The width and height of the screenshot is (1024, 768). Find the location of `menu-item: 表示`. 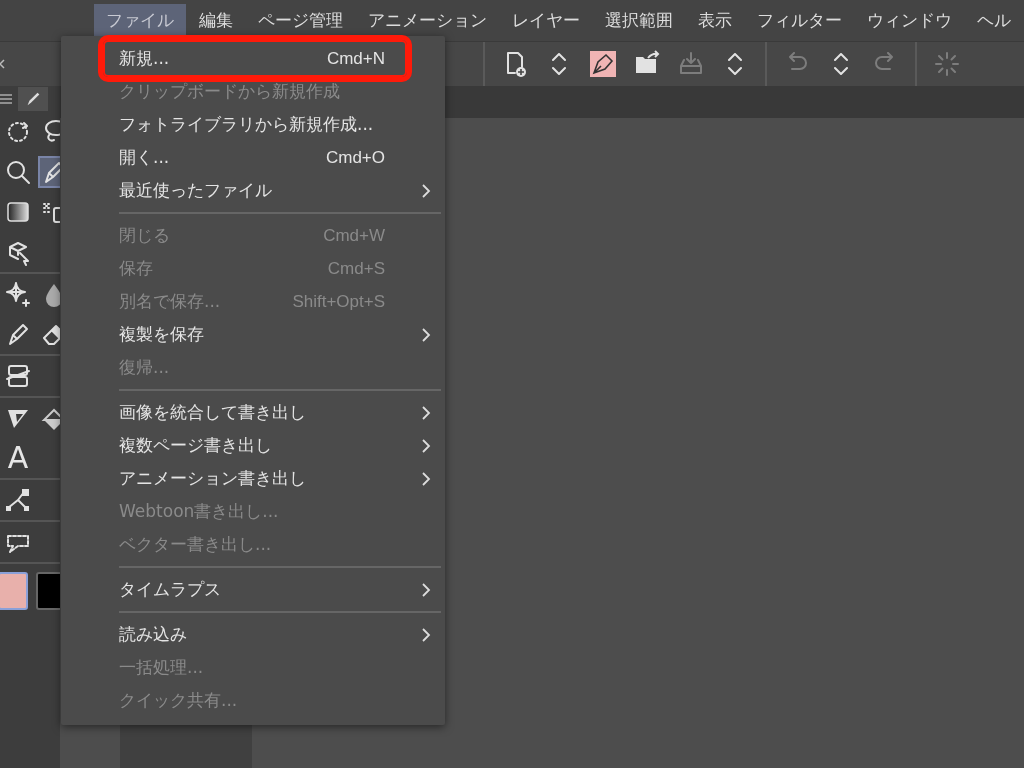

menu-item: 表示 is located at coordinates (715, 20).